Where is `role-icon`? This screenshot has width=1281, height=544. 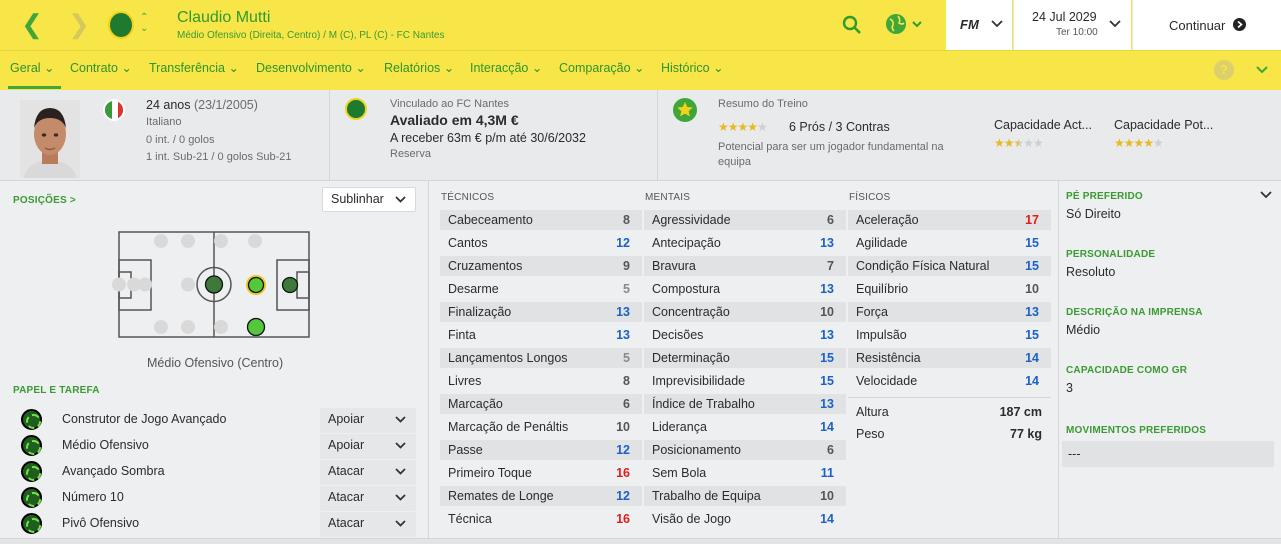 role-icon is located at coordinates (31, 497).